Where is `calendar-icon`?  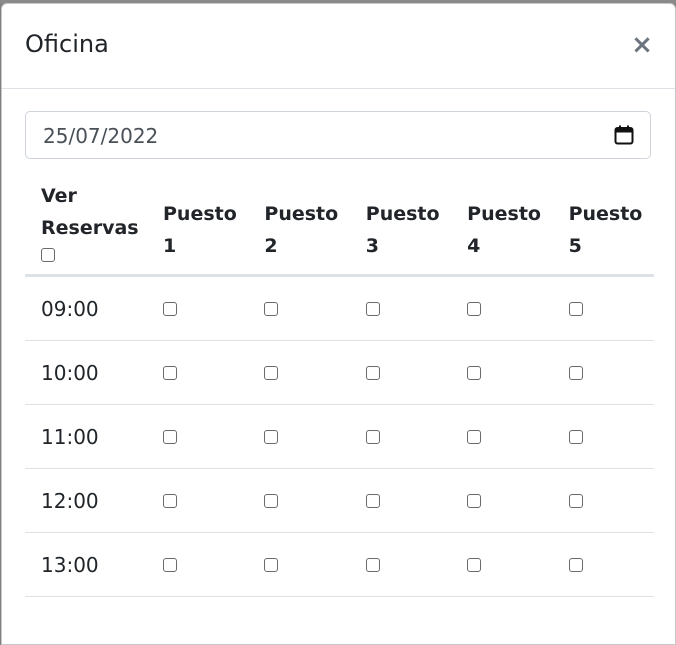
calendar-icon is located at coordinates (624, 135).